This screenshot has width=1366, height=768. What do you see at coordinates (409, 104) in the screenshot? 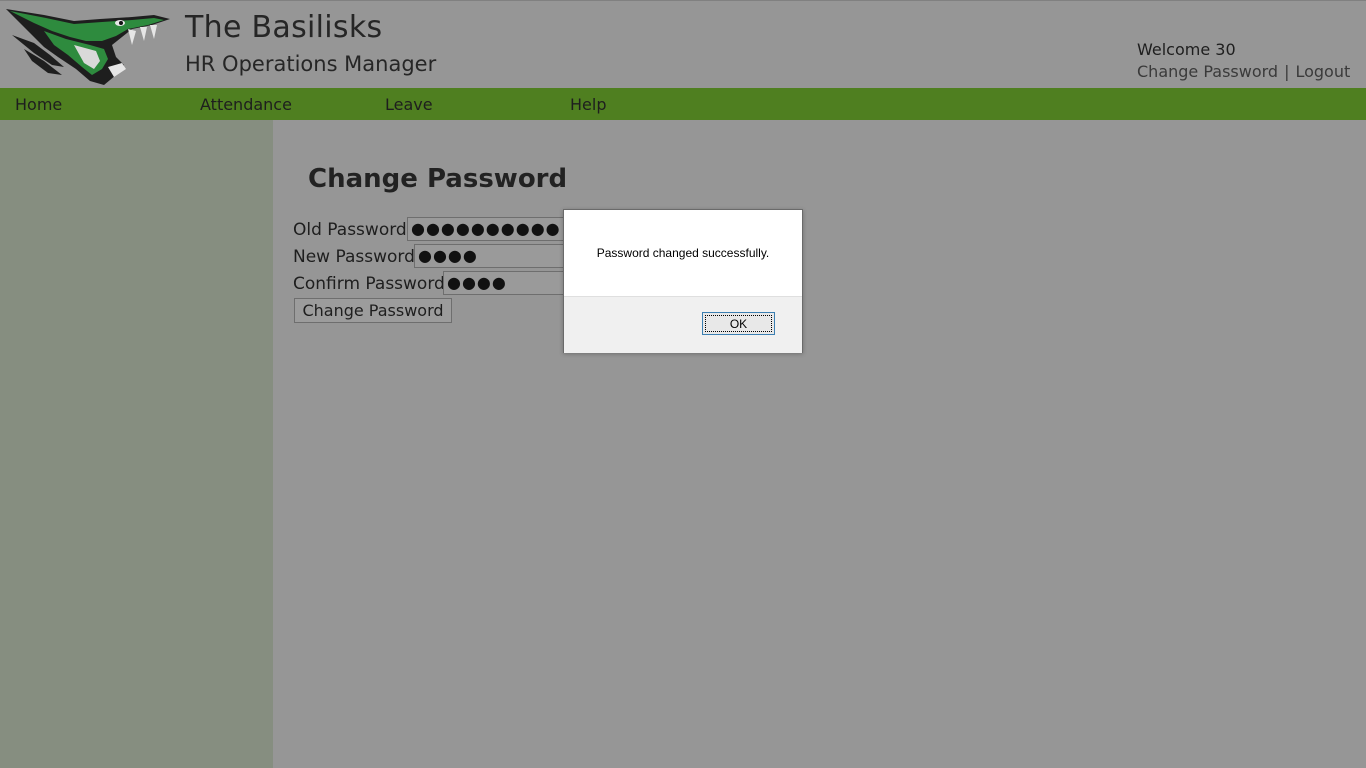
I see `nav-item-leave: Leave` at bounding box center [409, 104].